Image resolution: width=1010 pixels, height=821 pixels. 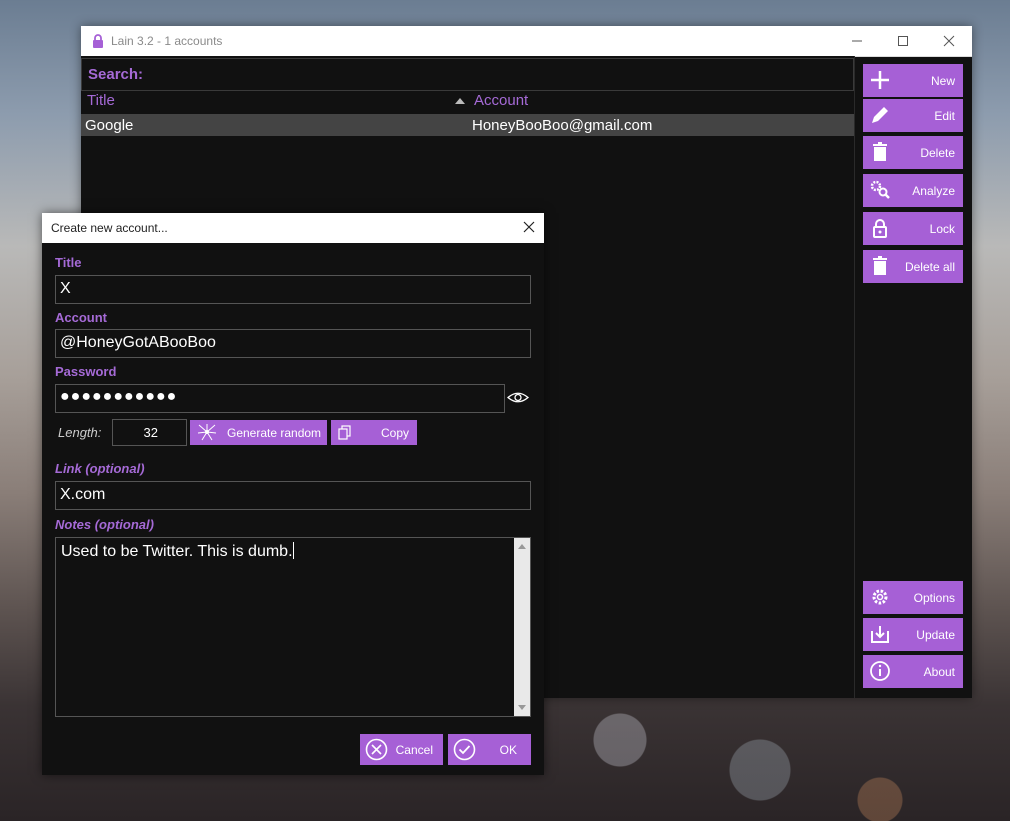 I want to click on delete-button: Delete, so click(x=913, y=152).